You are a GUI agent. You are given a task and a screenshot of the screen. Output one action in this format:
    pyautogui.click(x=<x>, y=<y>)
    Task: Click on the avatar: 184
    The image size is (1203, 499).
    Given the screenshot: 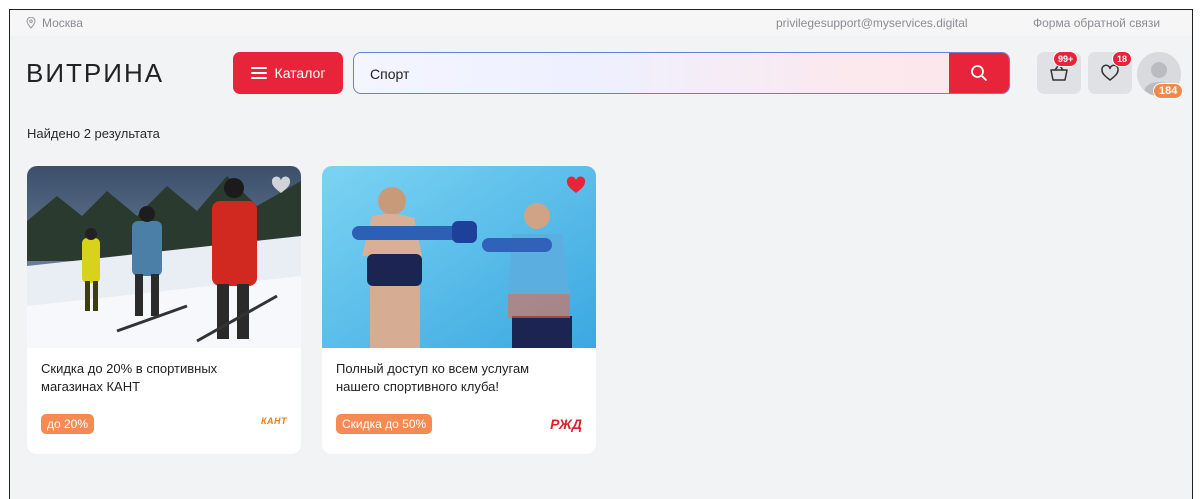 What is the action you would take?
    pyautogui.click(x=1160, y=75)
    